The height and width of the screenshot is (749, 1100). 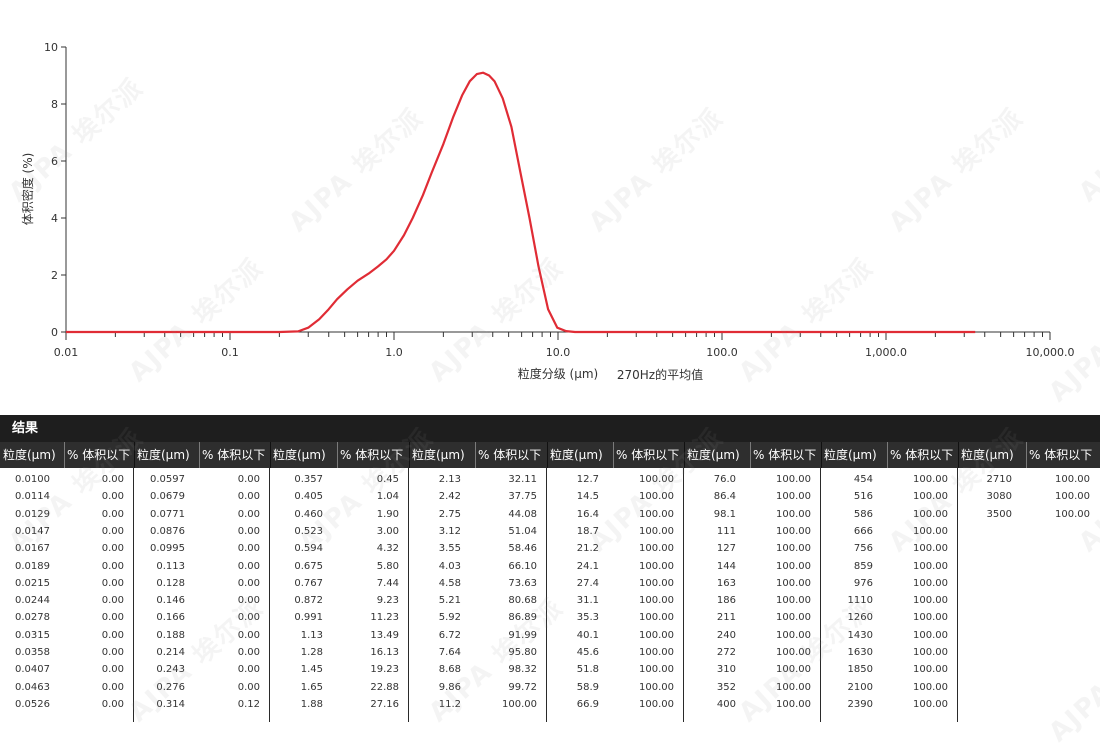 What do you see at coordinates (311, 704) in the screenshot?
I see `cell-size: 1.88` at bounding box center [311, 704].